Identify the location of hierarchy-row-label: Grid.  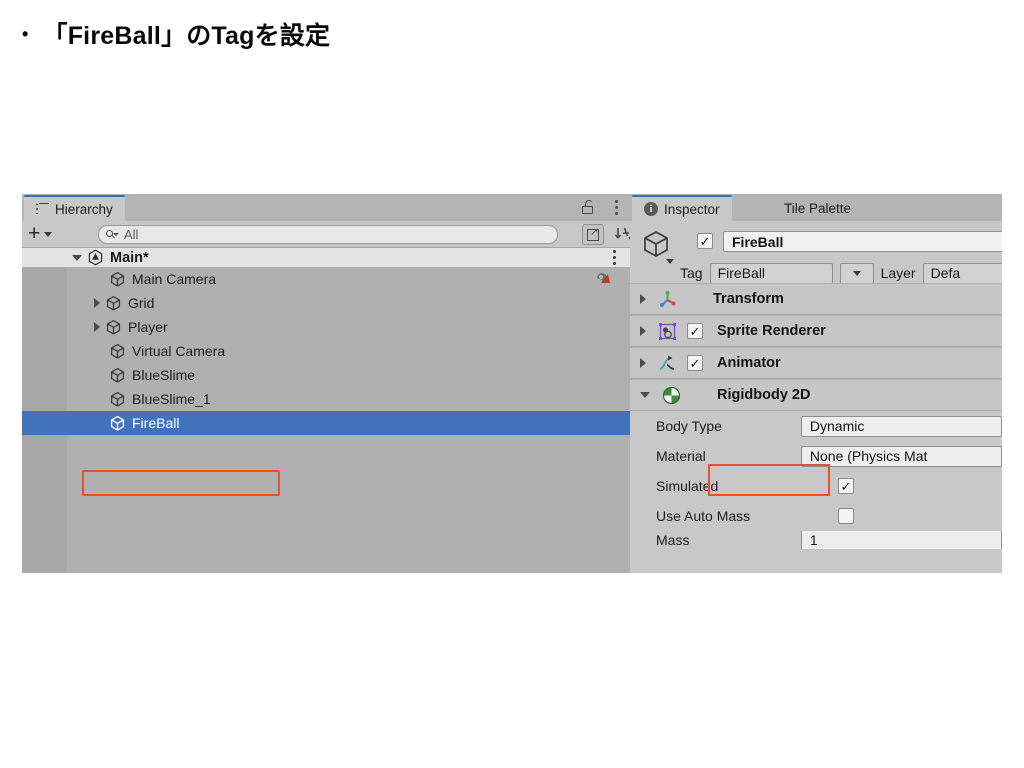
(141, 303).